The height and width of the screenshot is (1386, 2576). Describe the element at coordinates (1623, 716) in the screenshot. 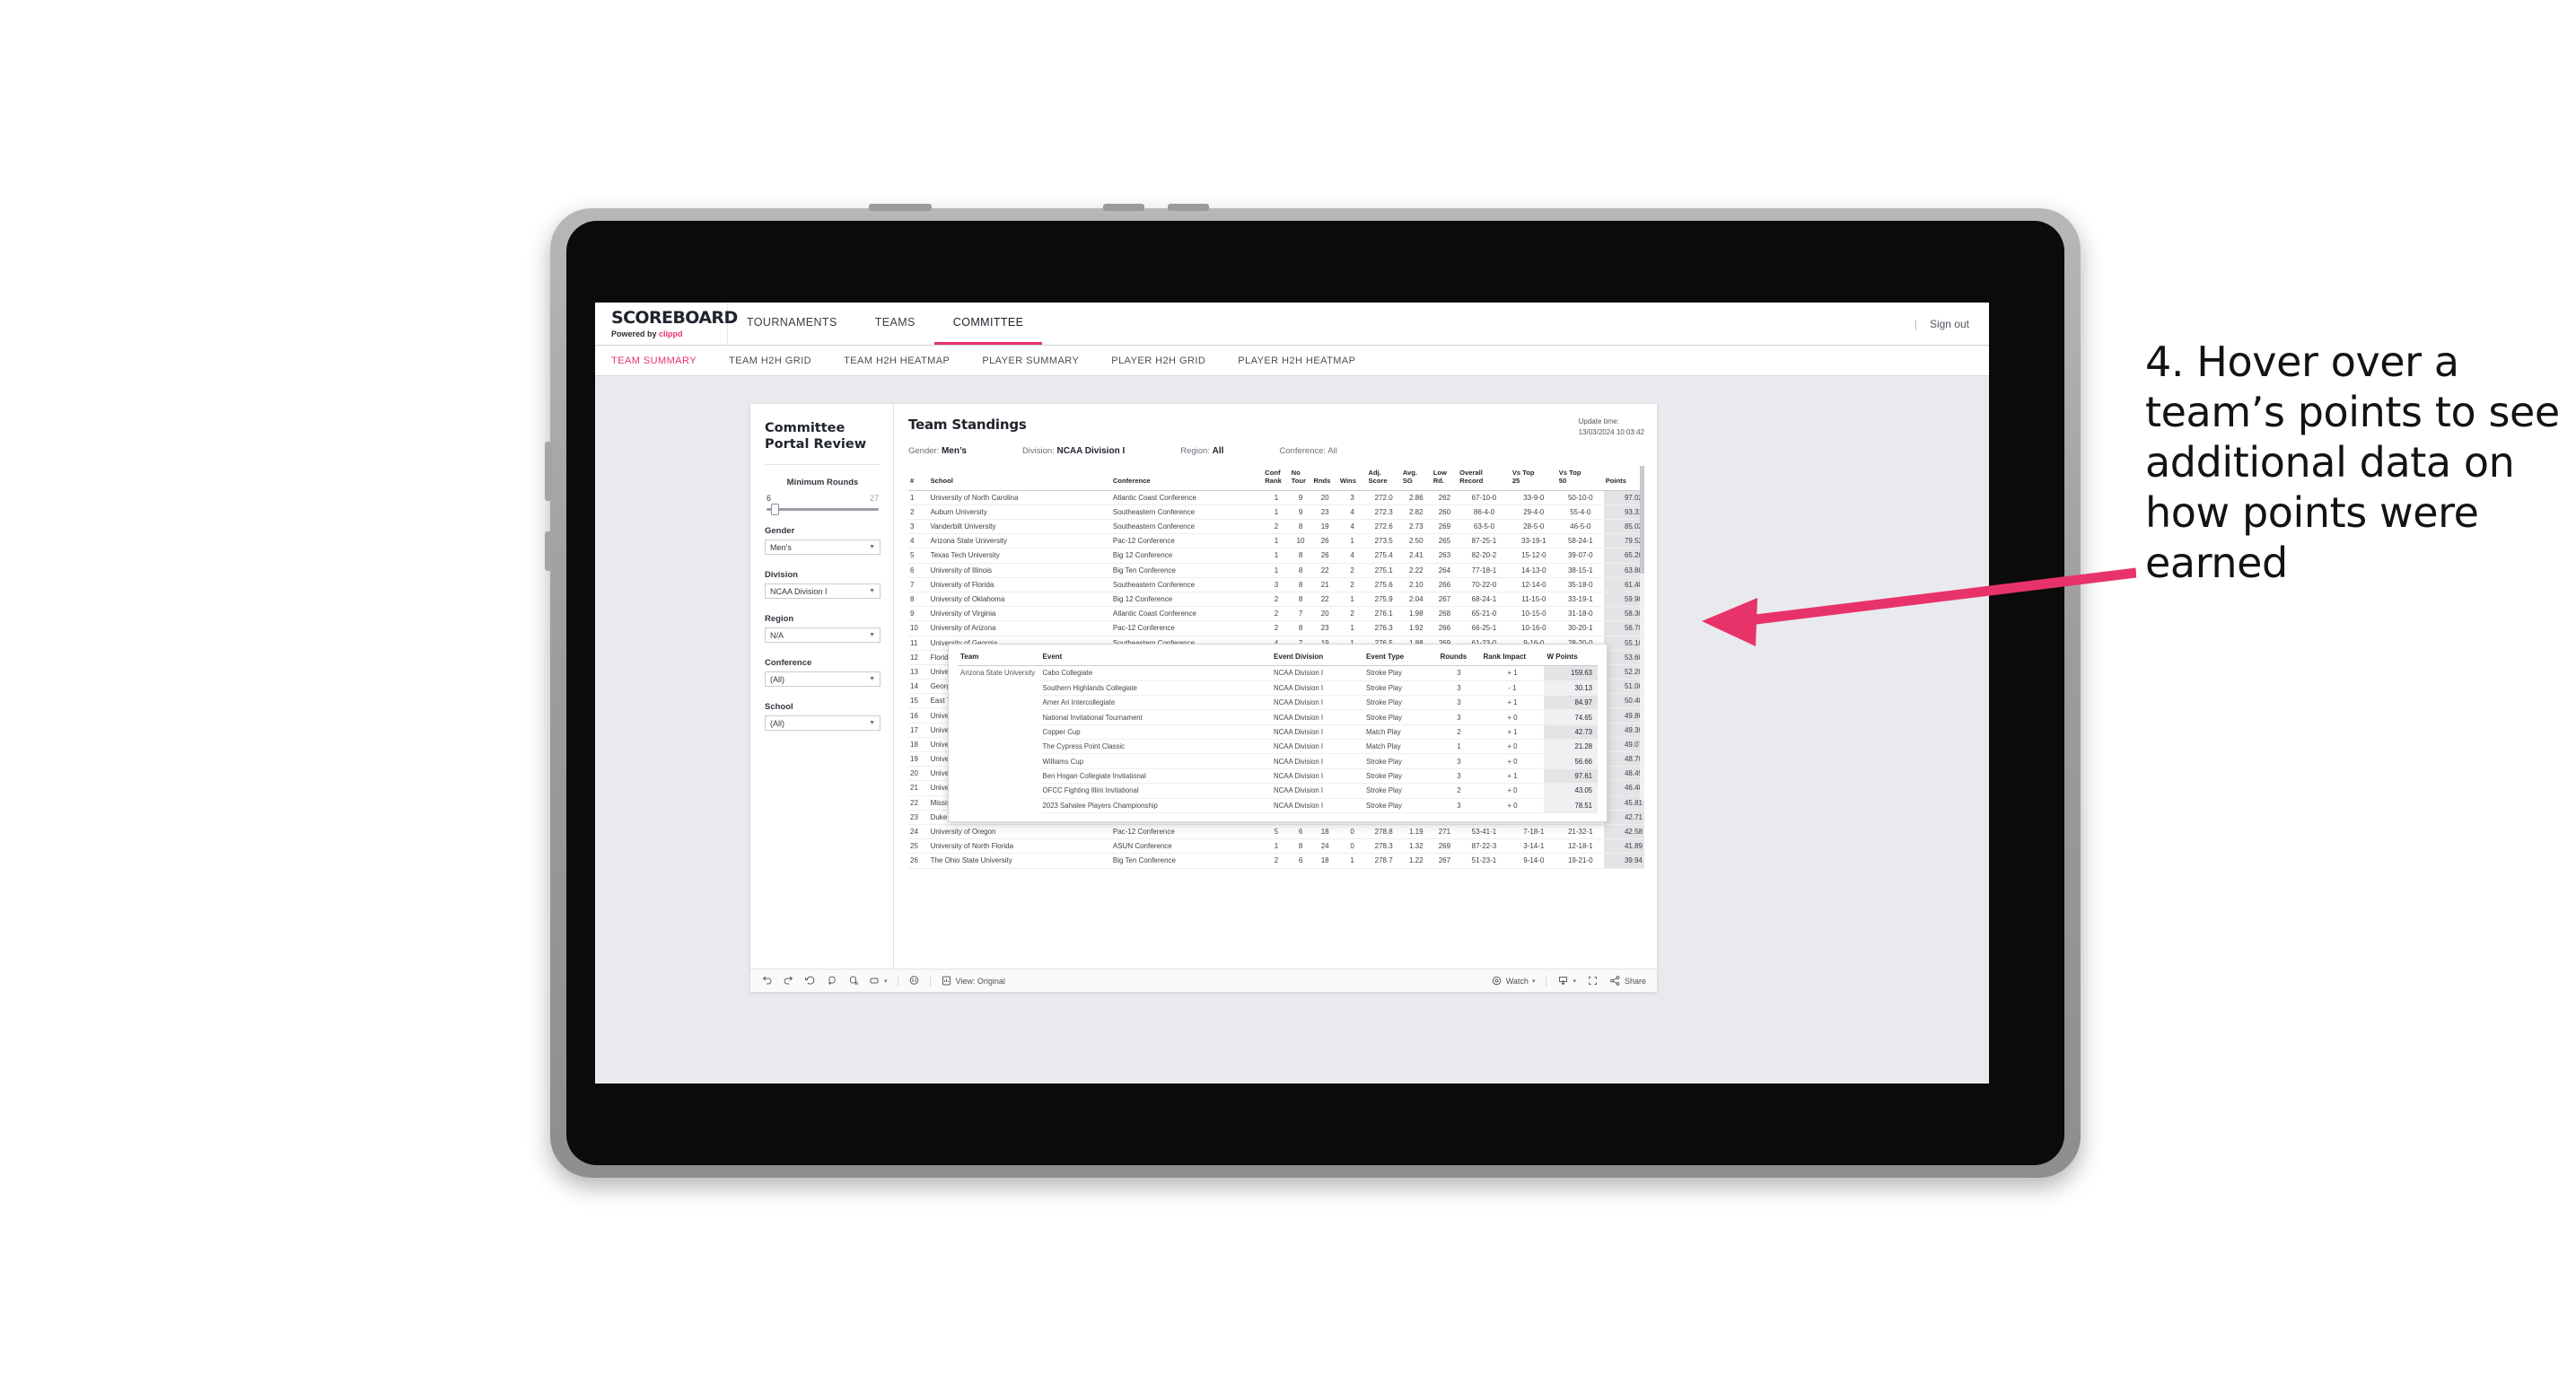

I see `cell-points: 49.80` at that location.